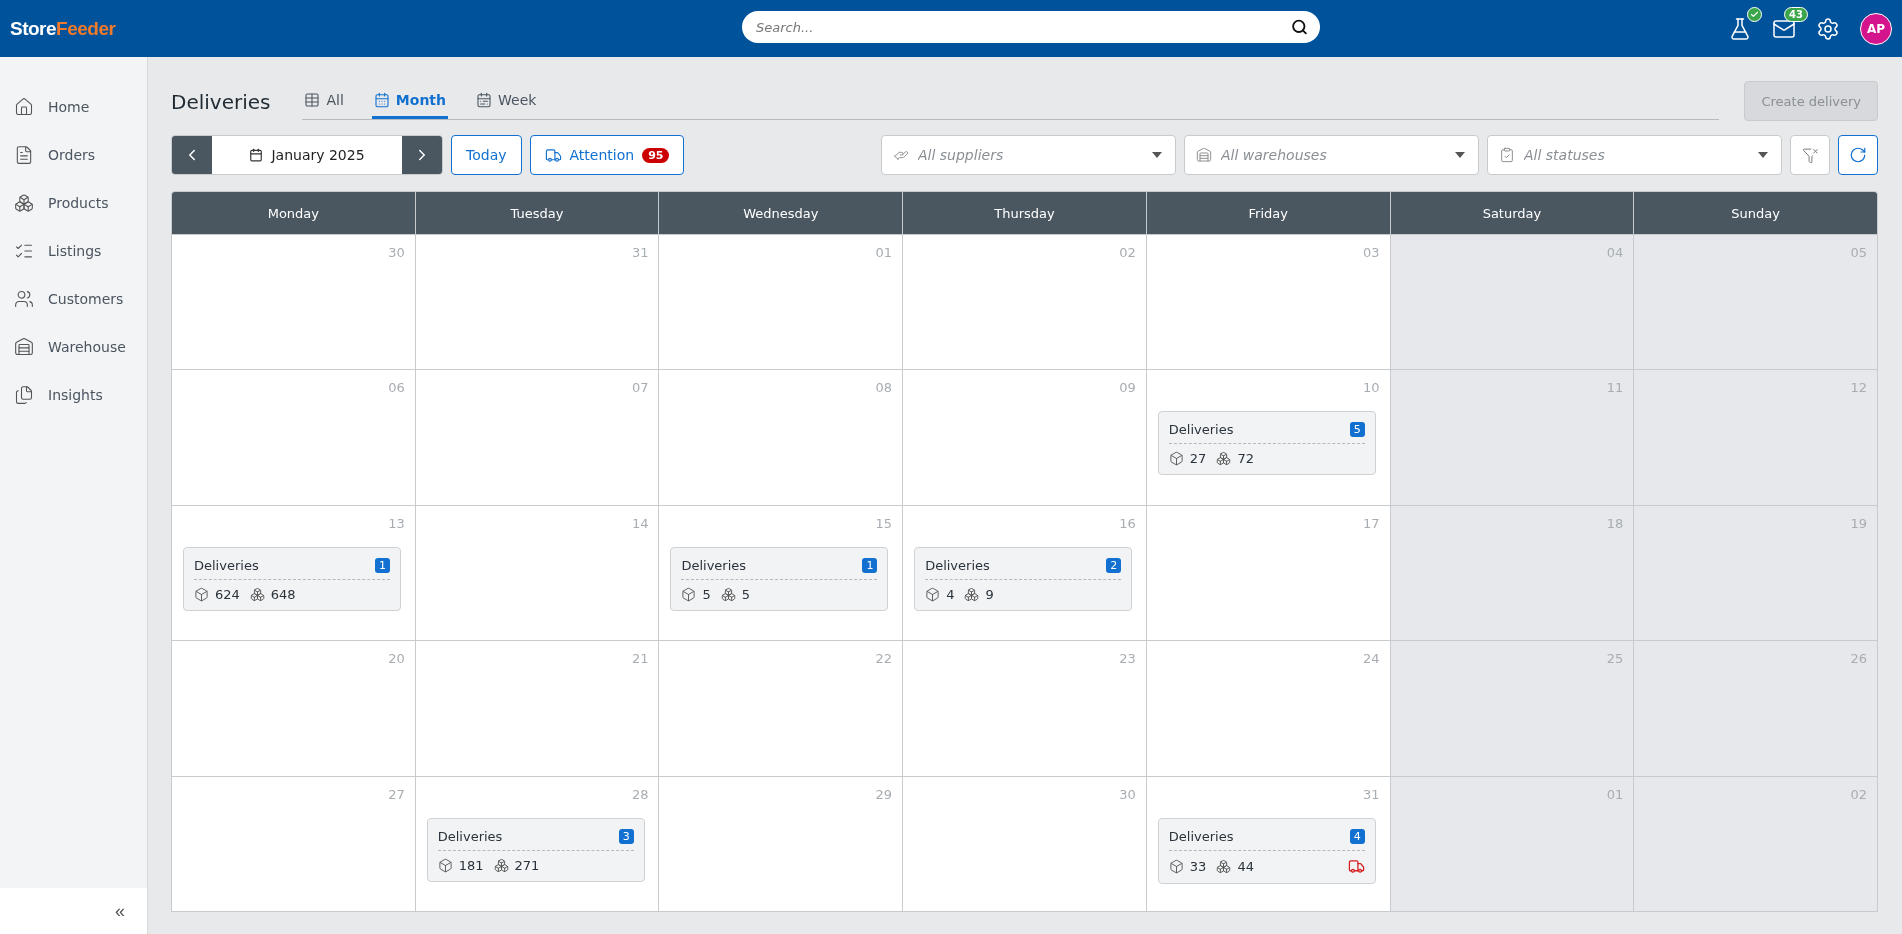  What do you see at coordinates (535, 849) in the screenshot?
I see `delivery-card: Deliveries 3 181 271` at bounding box center [535, 849].